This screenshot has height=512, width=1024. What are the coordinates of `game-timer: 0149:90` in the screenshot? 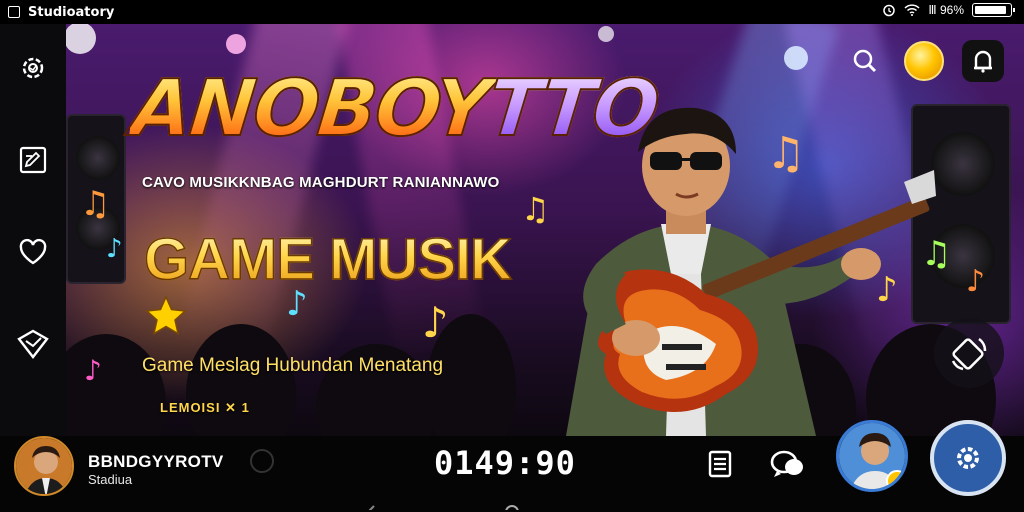 It's located at (505, 463).